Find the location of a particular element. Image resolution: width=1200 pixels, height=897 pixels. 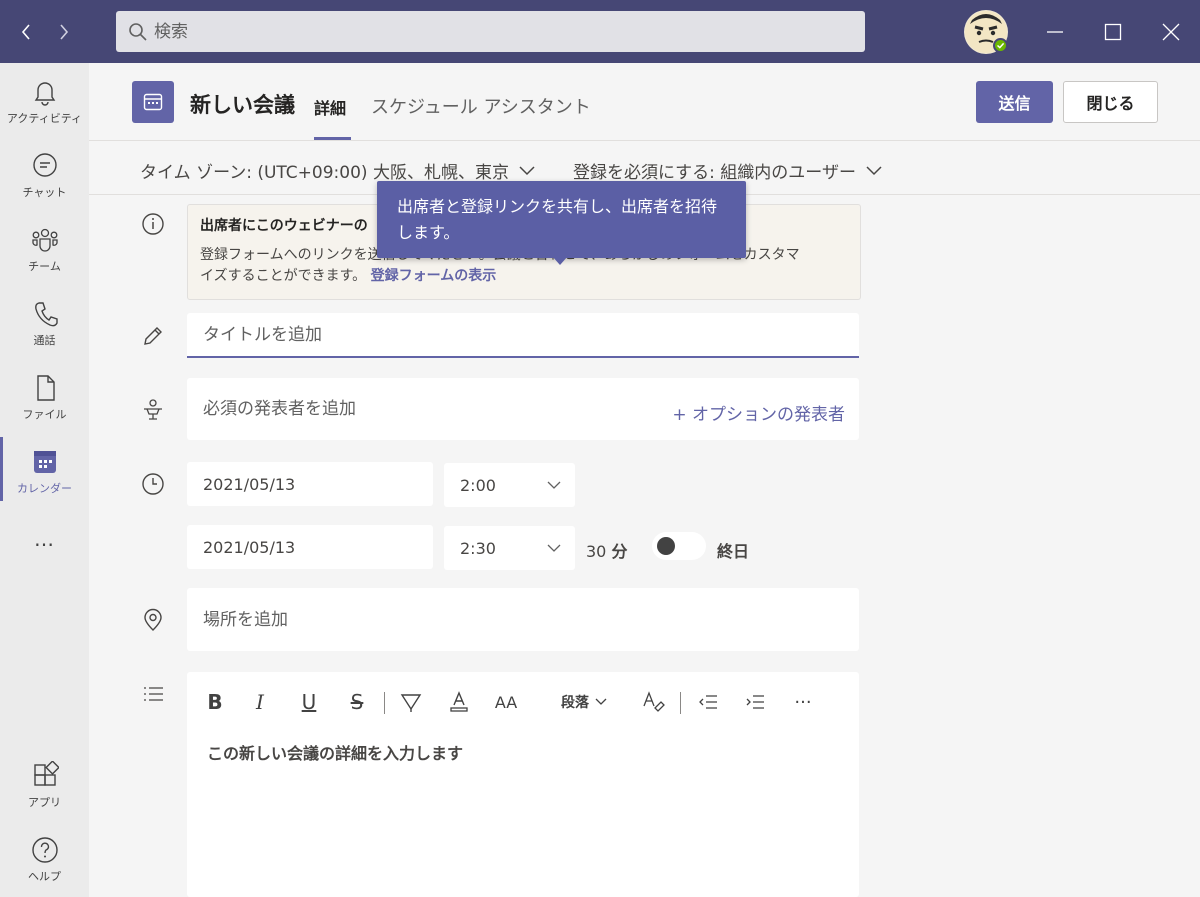

chevron-left-icon is located at coordinates (25, 32).